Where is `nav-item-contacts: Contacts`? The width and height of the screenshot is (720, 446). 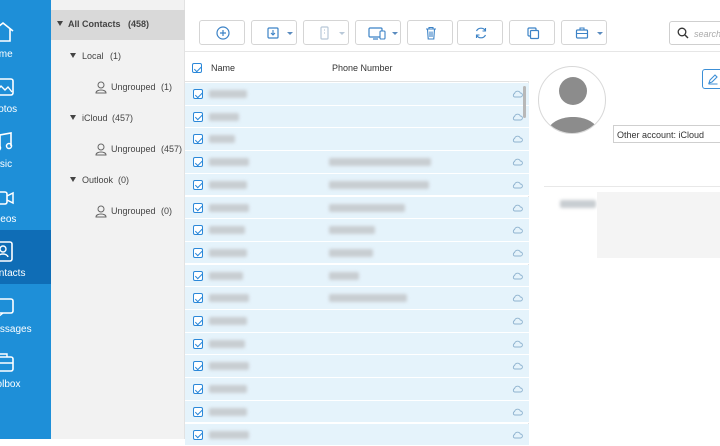
nav-item-contacts: Contacts is located at coordinates (25, 257).